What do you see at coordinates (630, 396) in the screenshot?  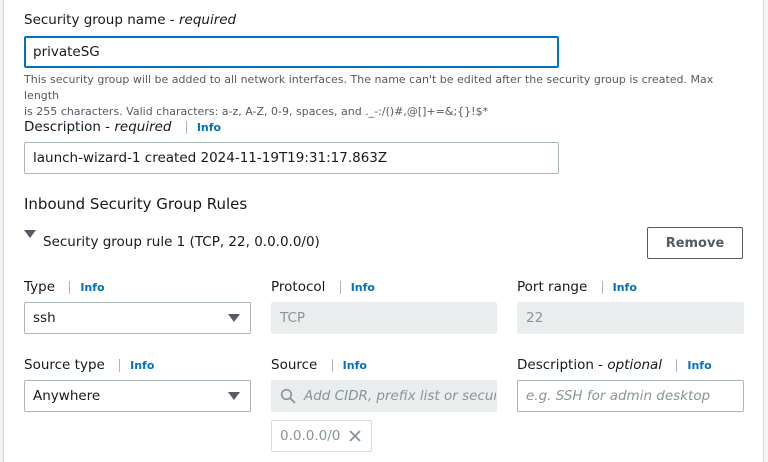 I see `rule-description-input: e.g. SSH for admin desktop` at bounding box center [630, 396].